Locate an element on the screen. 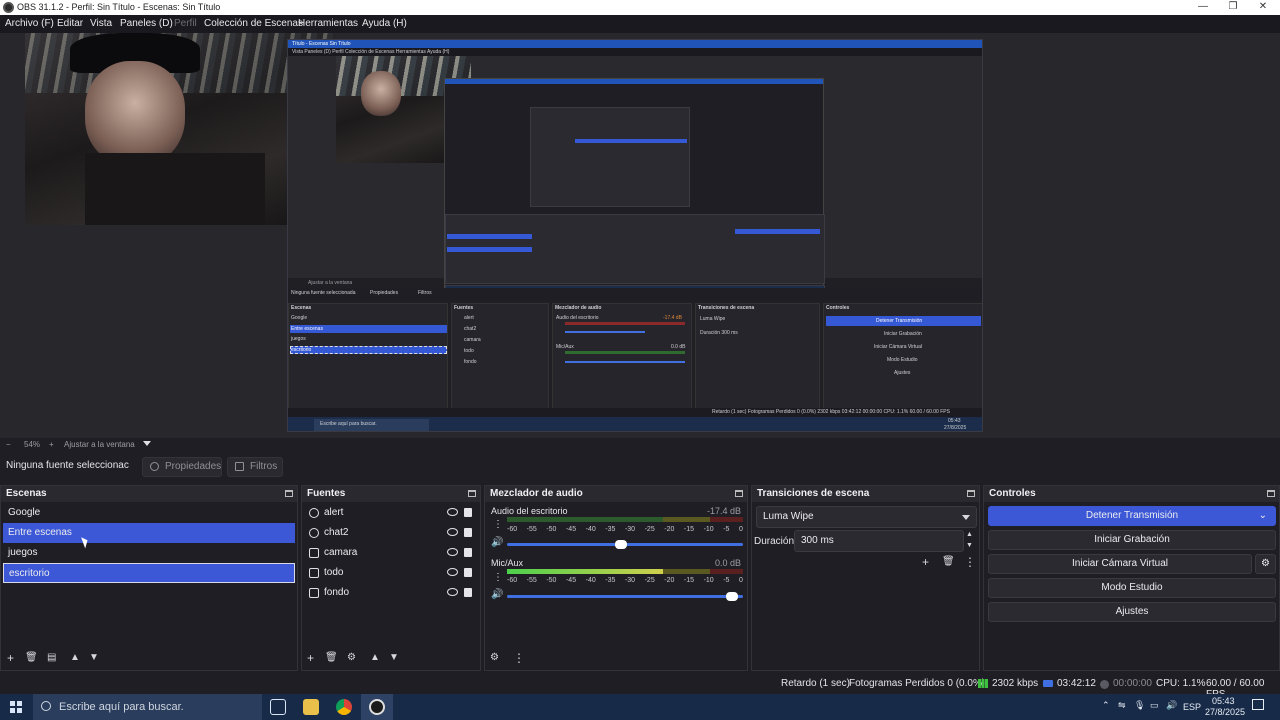  advanced-audio-button: ⚙ is located at coordinates (494, 658).